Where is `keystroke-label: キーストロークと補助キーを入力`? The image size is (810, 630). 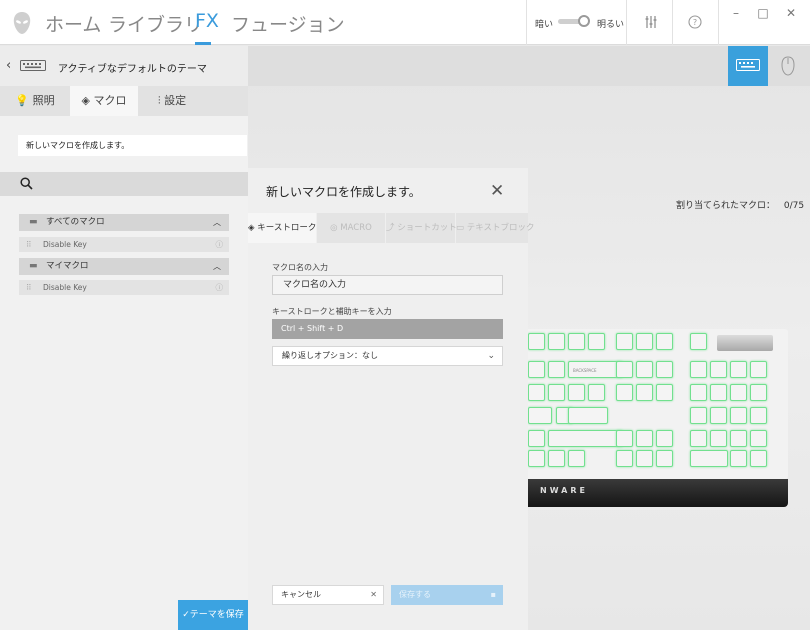
keystroke-label: キーストロークと補助キーを入力 is located at coordinates (332, 311).